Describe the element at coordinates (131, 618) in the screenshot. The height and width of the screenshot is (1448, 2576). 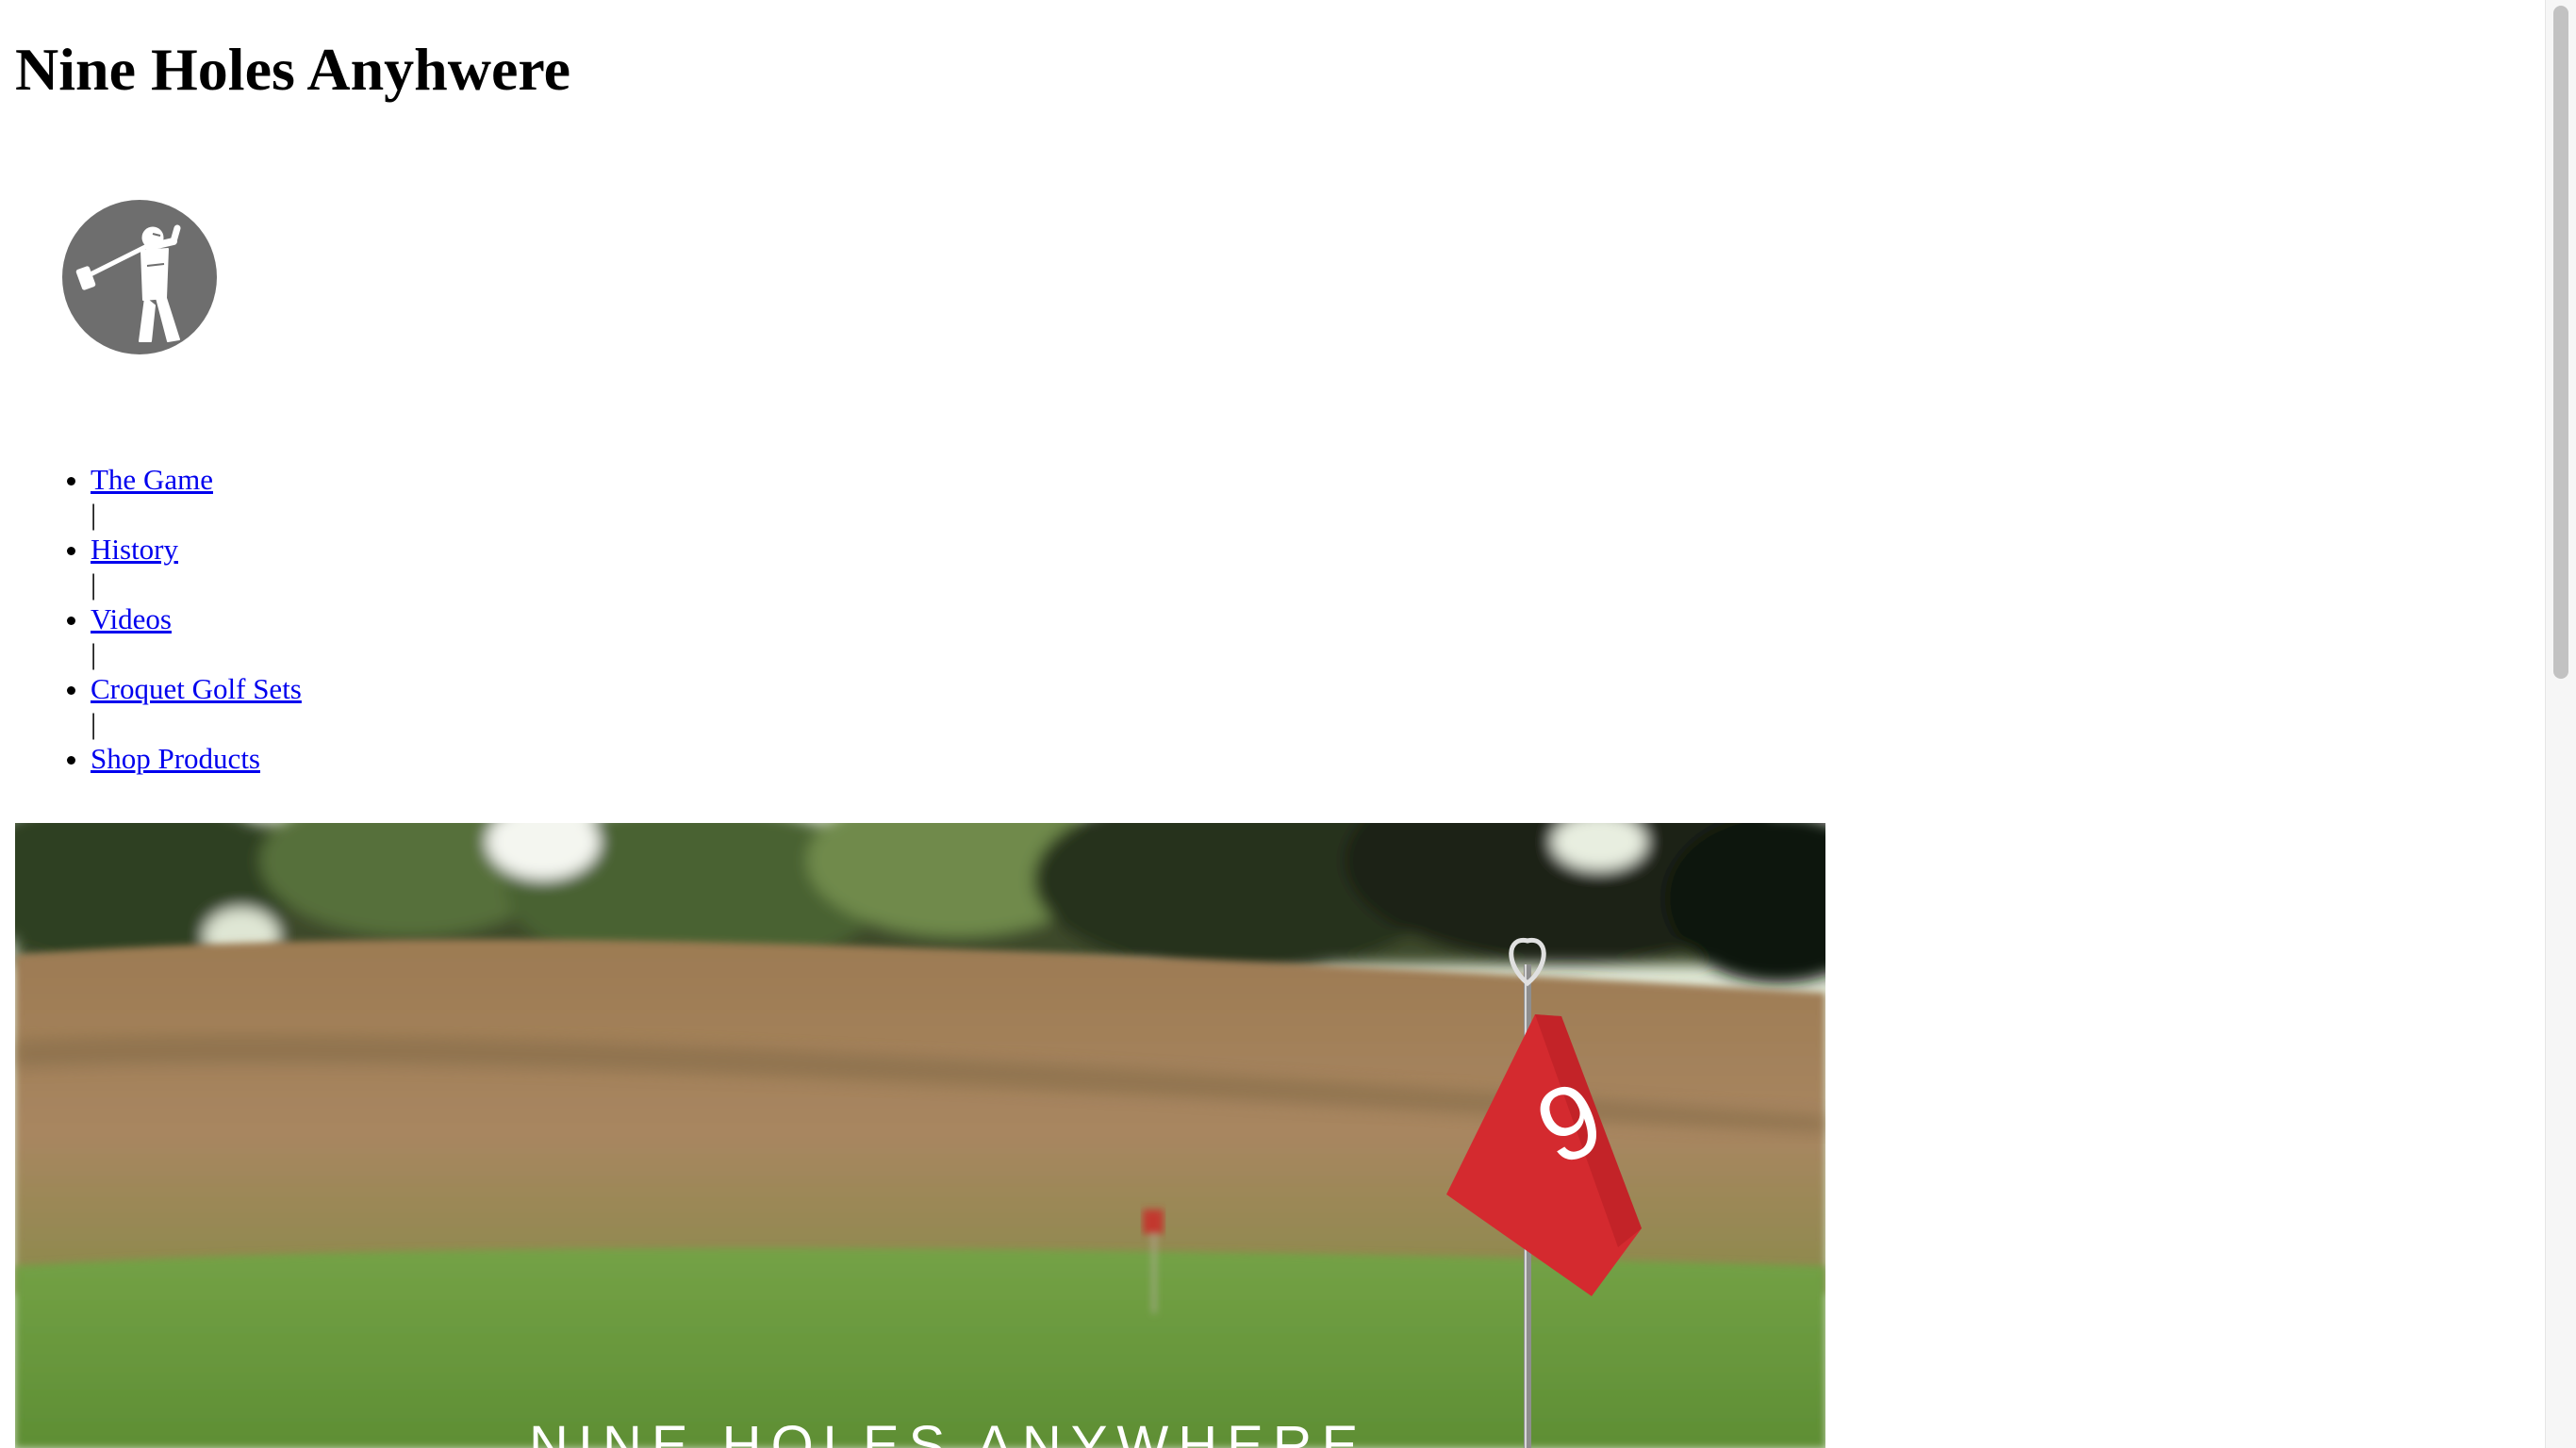
I see `nav-link-videos: Videos` at that location.